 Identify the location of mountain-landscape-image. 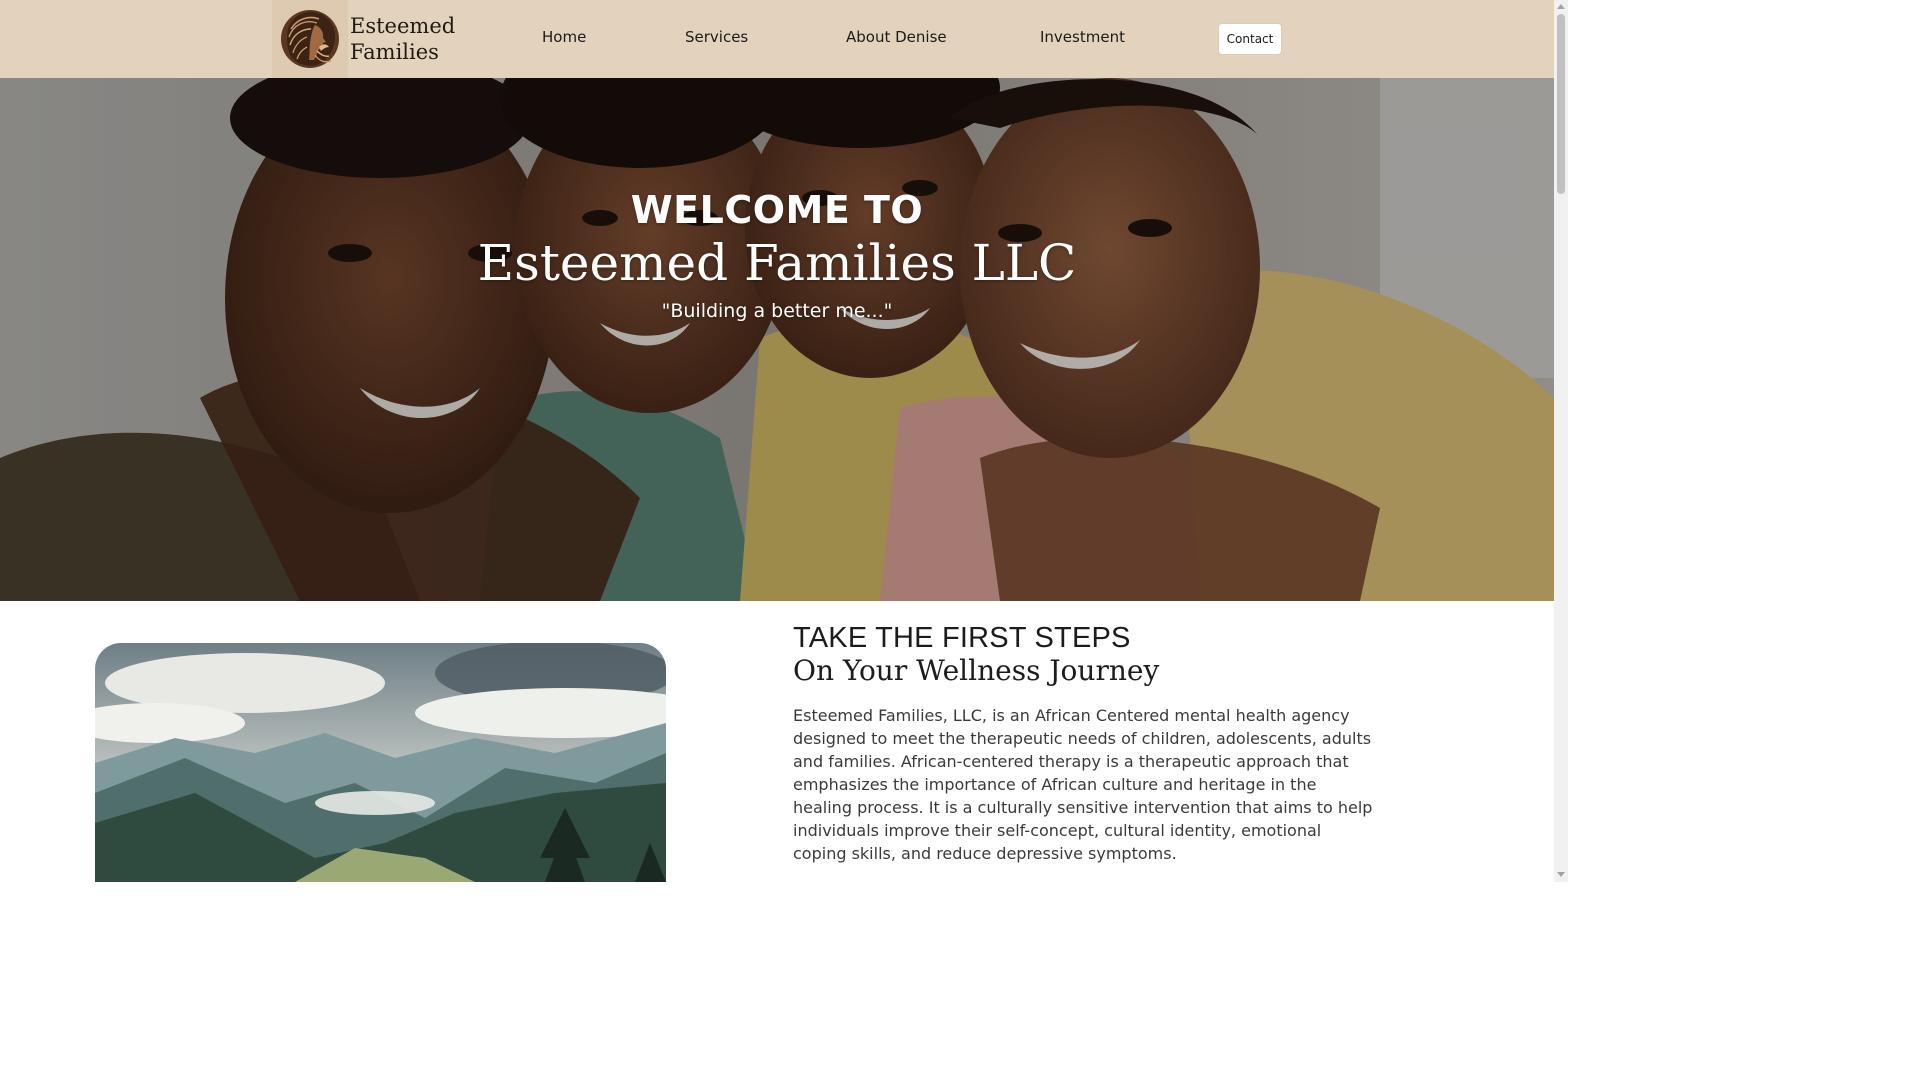
(380, 762).